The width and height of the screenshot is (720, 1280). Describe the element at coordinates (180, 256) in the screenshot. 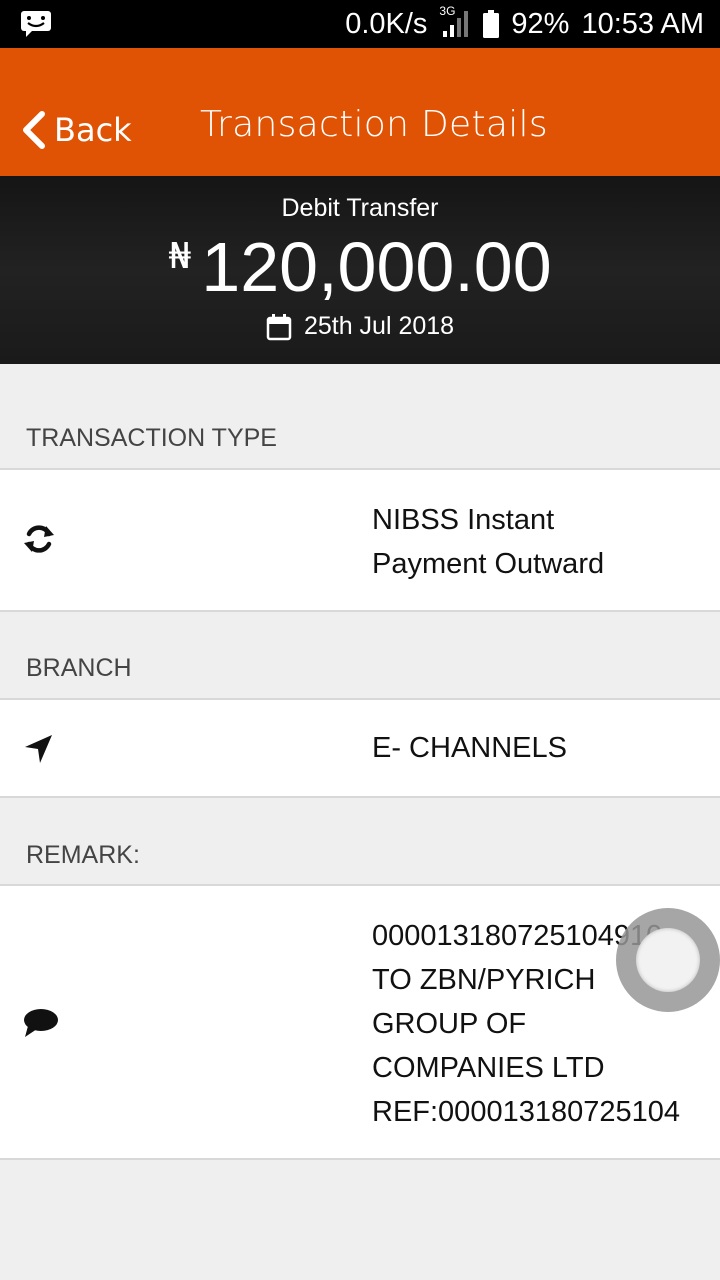

I see `currency-symbol: ₦` at that location.